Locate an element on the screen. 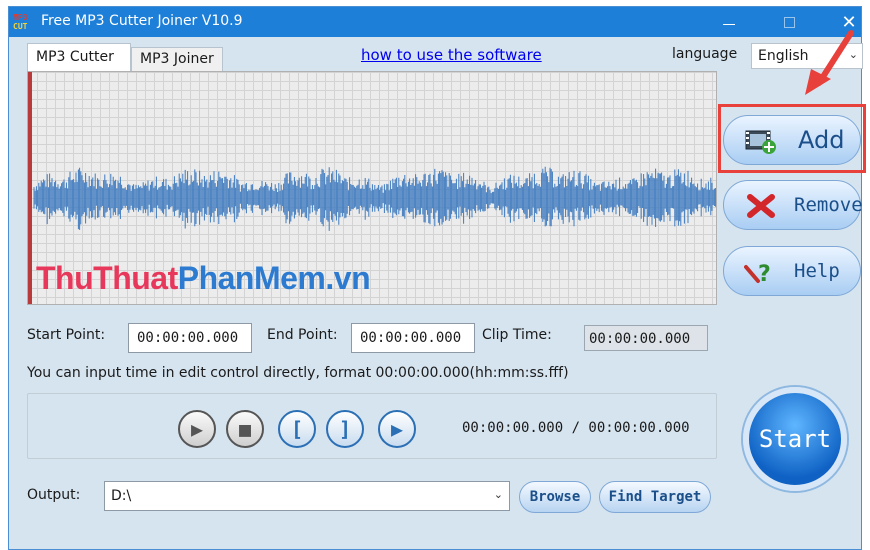  output-path-select: D:\ ⌄ is located at coordinates (307, 496).